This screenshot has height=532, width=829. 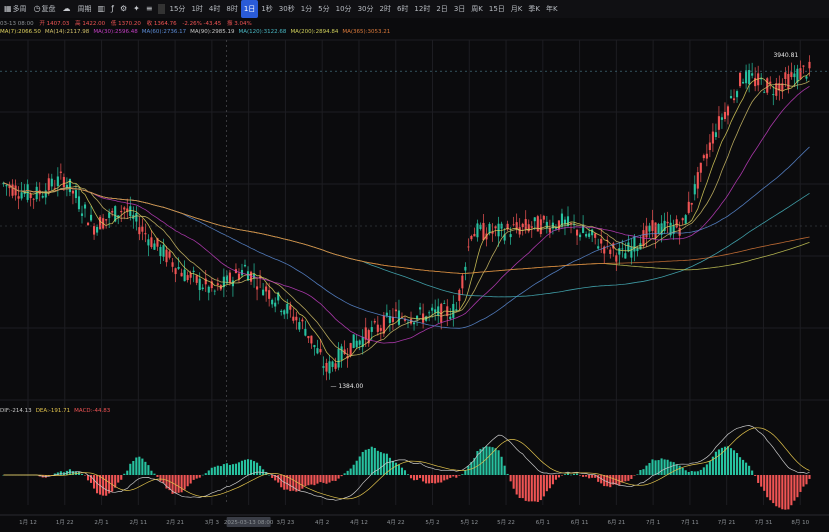 What do you see at coordinates (16, 411) in the screenshot?
I see `macd-label: DIF:-214.13` at bounding box center [16, 411].